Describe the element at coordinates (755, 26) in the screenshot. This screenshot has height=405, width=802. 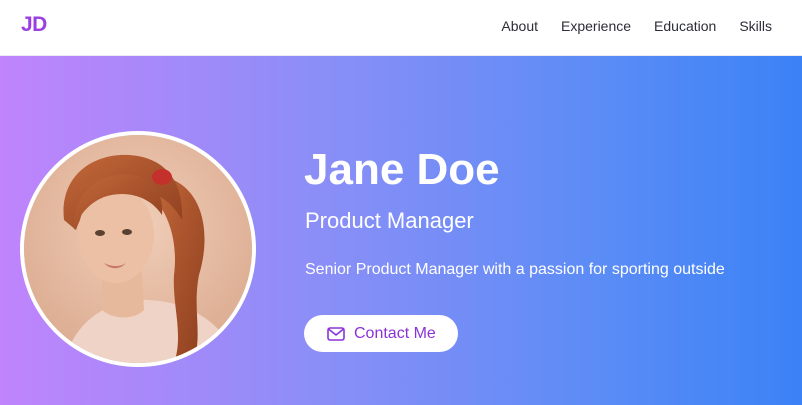
I see `nav-link-skills: Skills` at that location.